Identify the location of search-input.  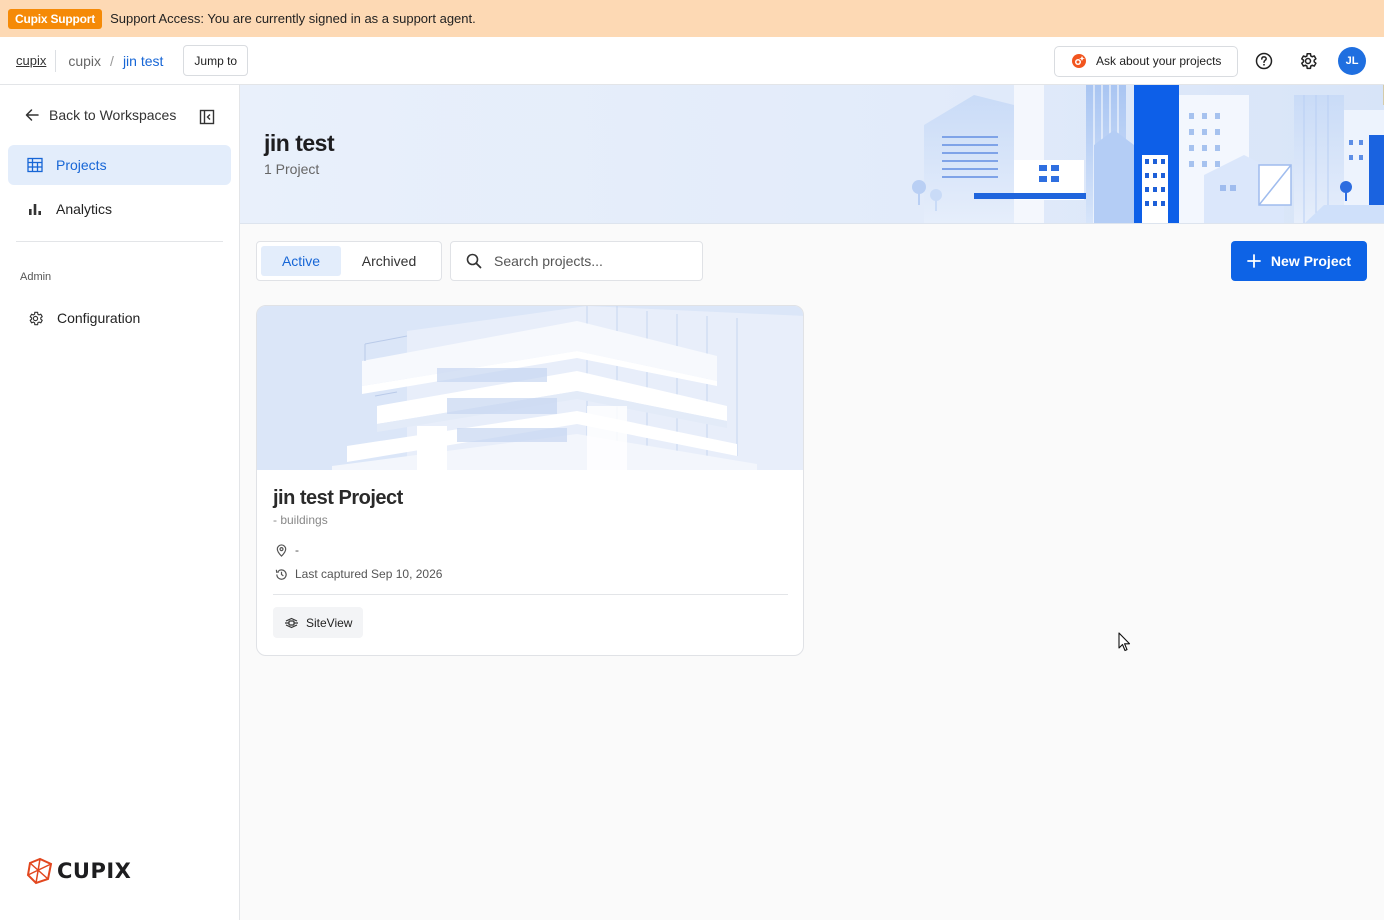
(589, 261).